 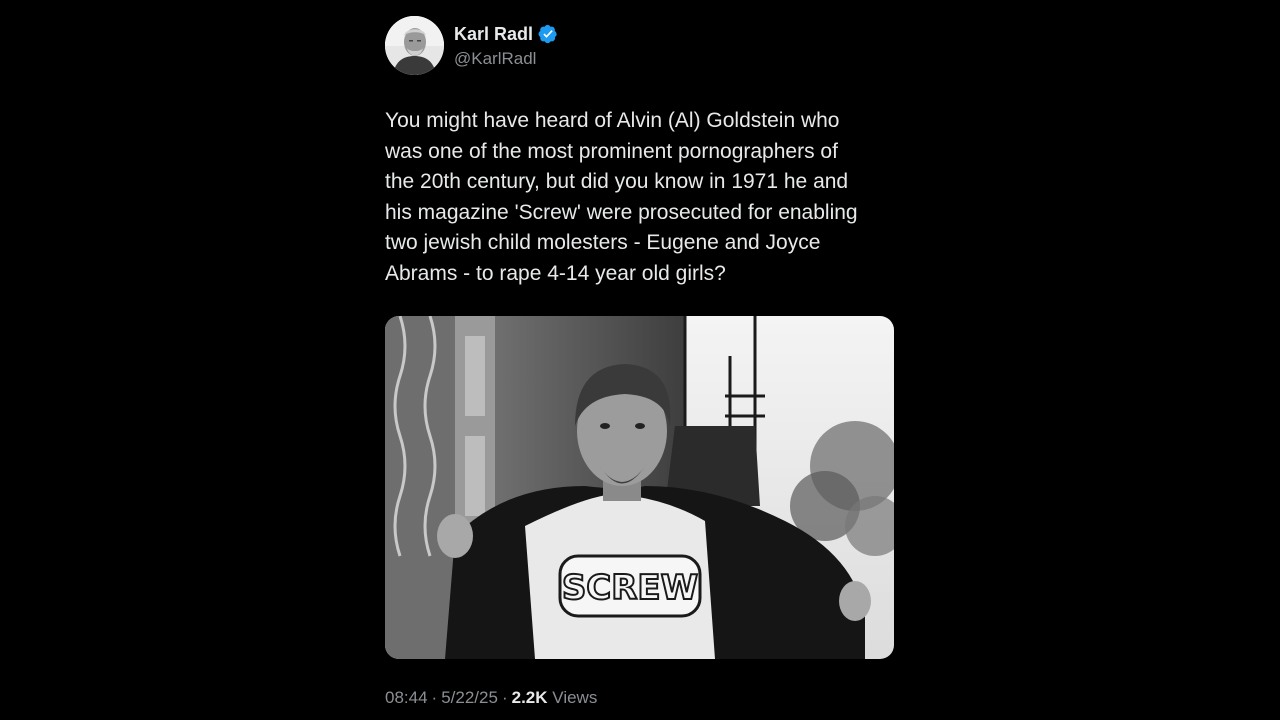 I want to click on views-label: Views, so click(x=575, y=697).